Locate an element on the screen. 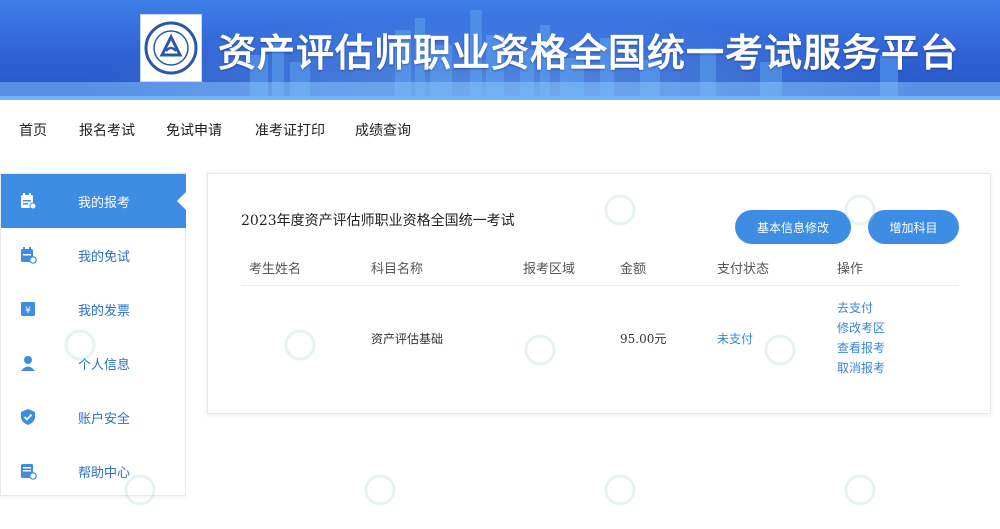 This screenshot has width=1000, height=529. nav-exam-register: 报名考试 is located at coordinates (107, 130).